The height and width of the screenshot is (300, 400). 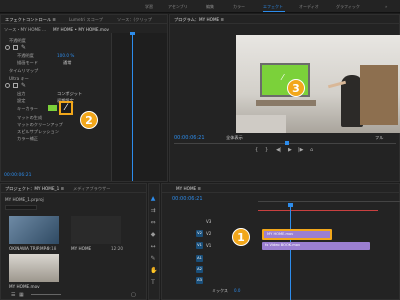 What do you see at coordinates (199, 269) in the screenshot?
I see `track-a2-target: A2` at bounding box center [199, 269].